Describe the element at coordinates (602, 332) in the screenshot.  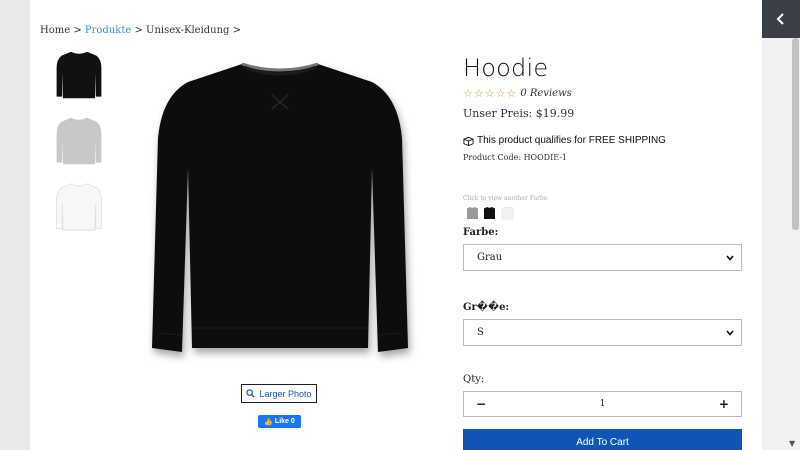
I see `size-select: S` at that location.